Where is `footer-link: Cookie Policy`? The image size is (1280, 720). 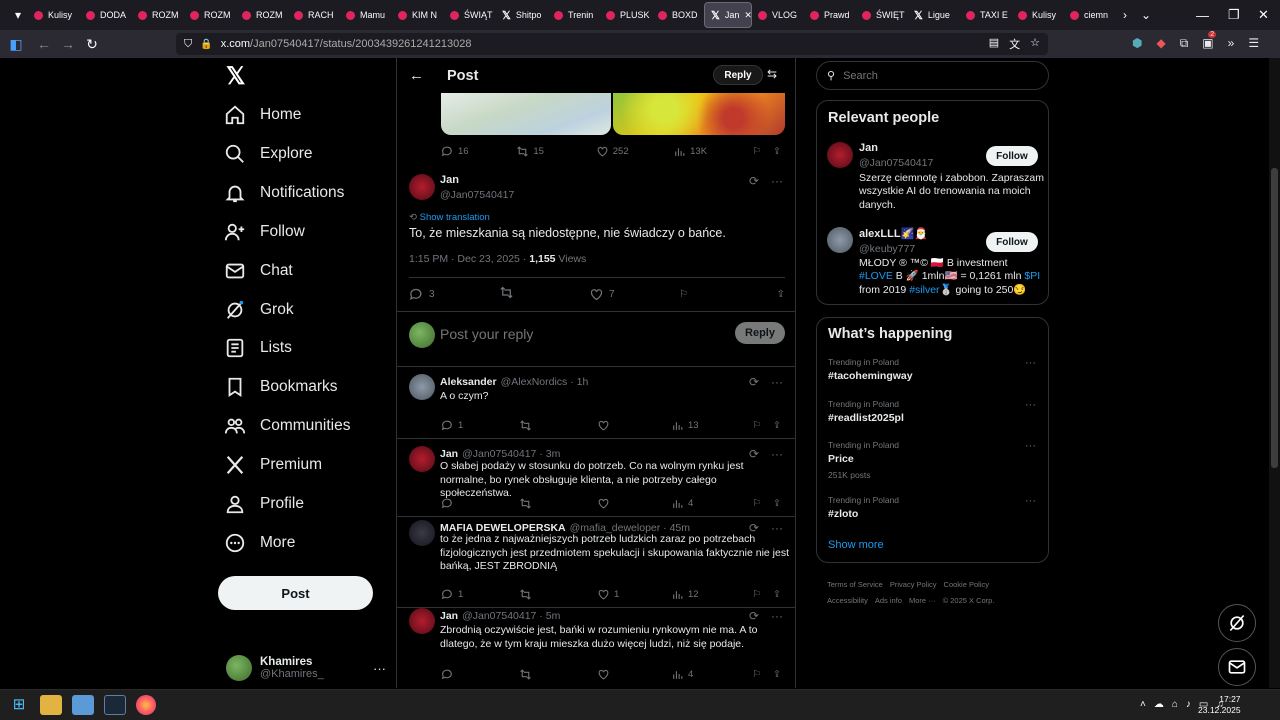
footer-link: Cookie Policy is located at coordinates (966, 584).